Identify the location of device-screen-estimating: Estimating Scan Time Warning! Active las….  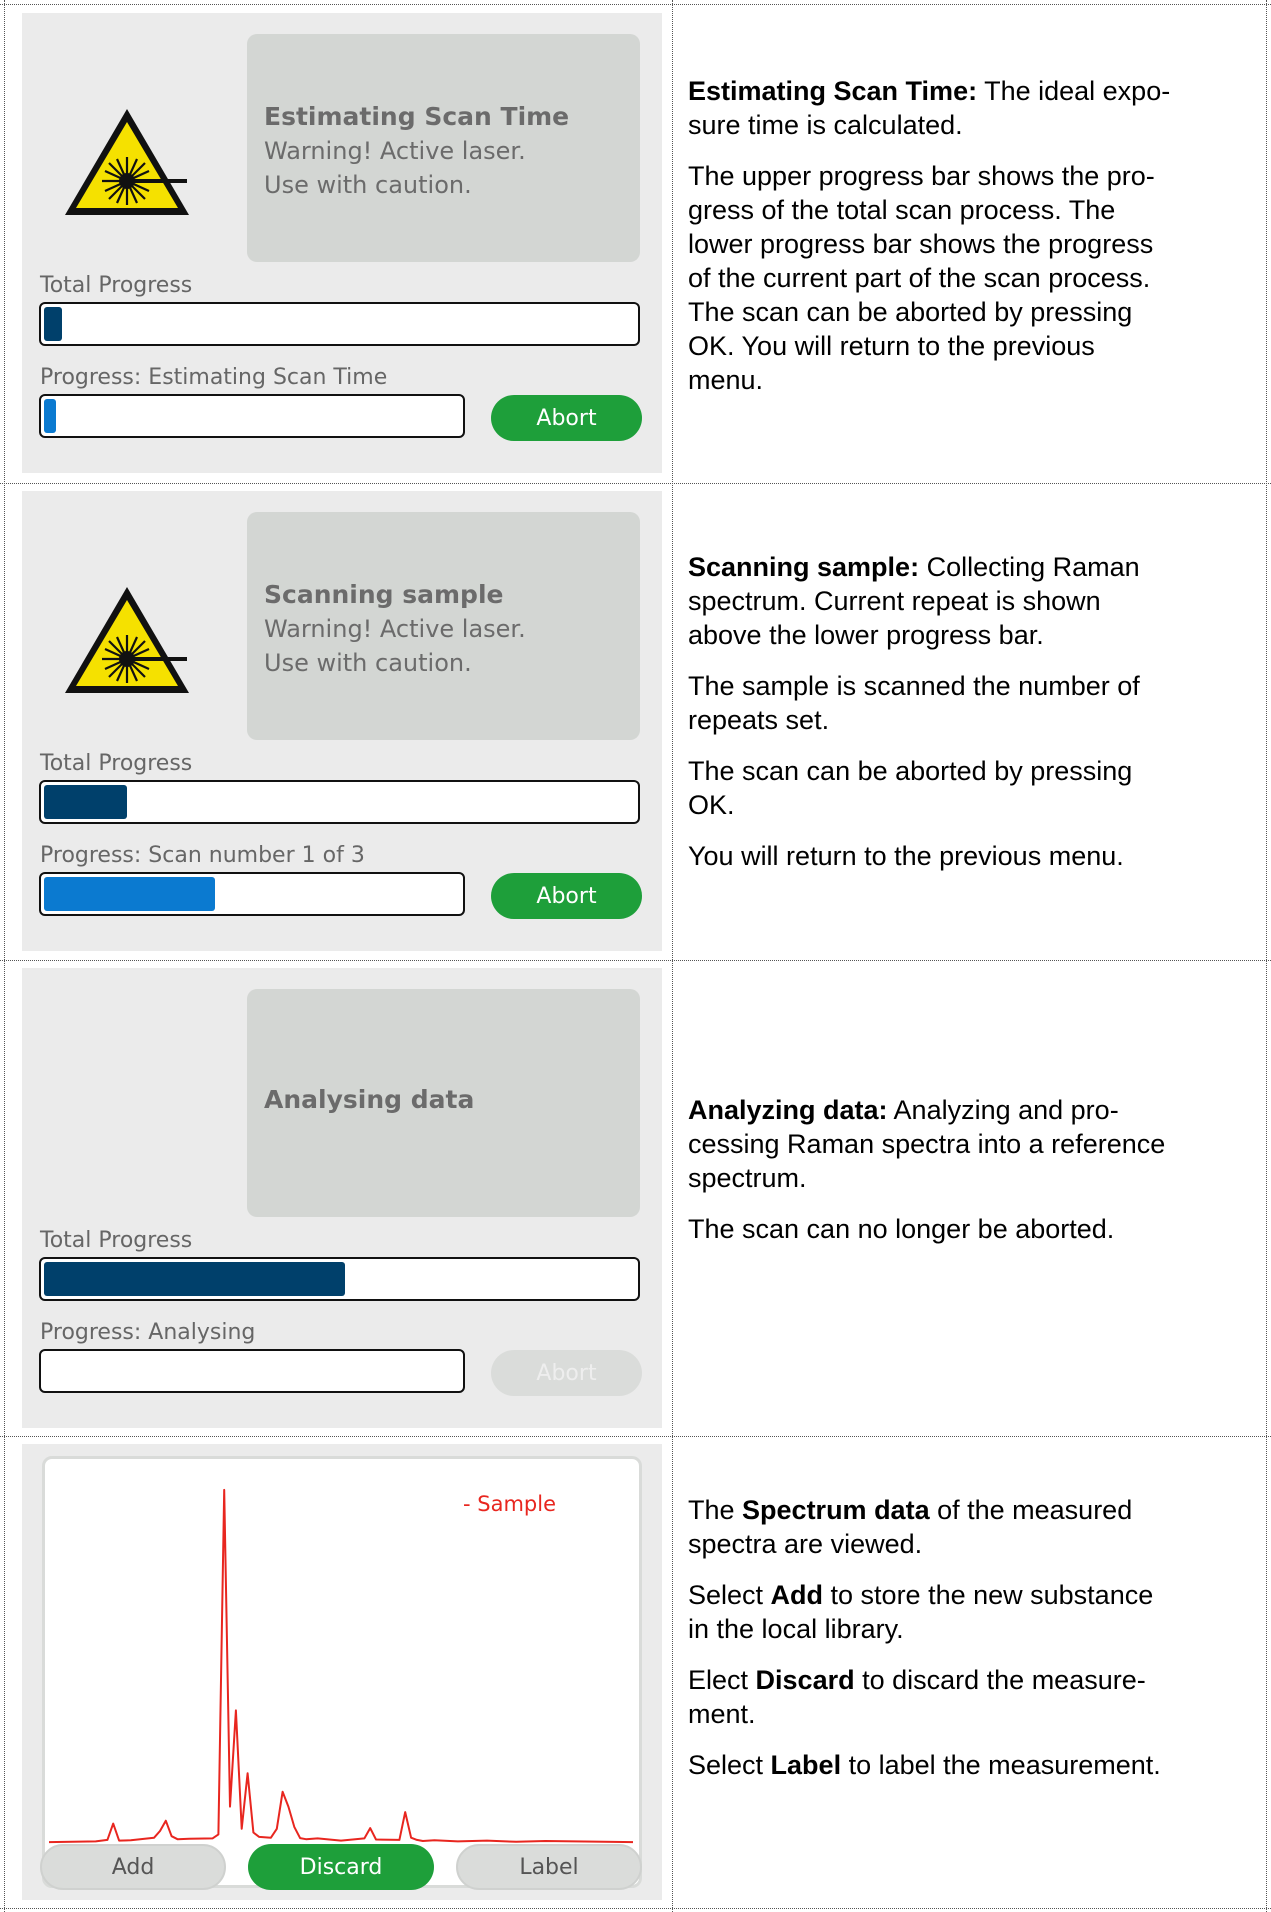
(342, 243).